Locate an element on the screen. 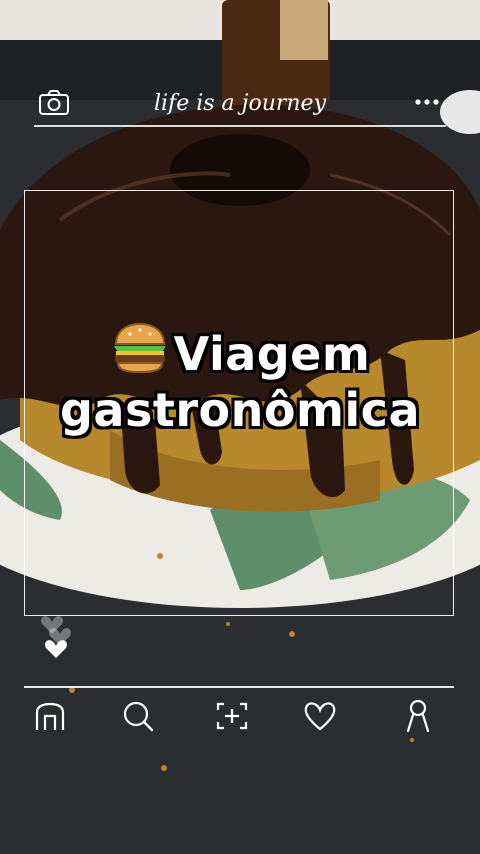  heart-outline-icon is located at coordinates (320, 716).